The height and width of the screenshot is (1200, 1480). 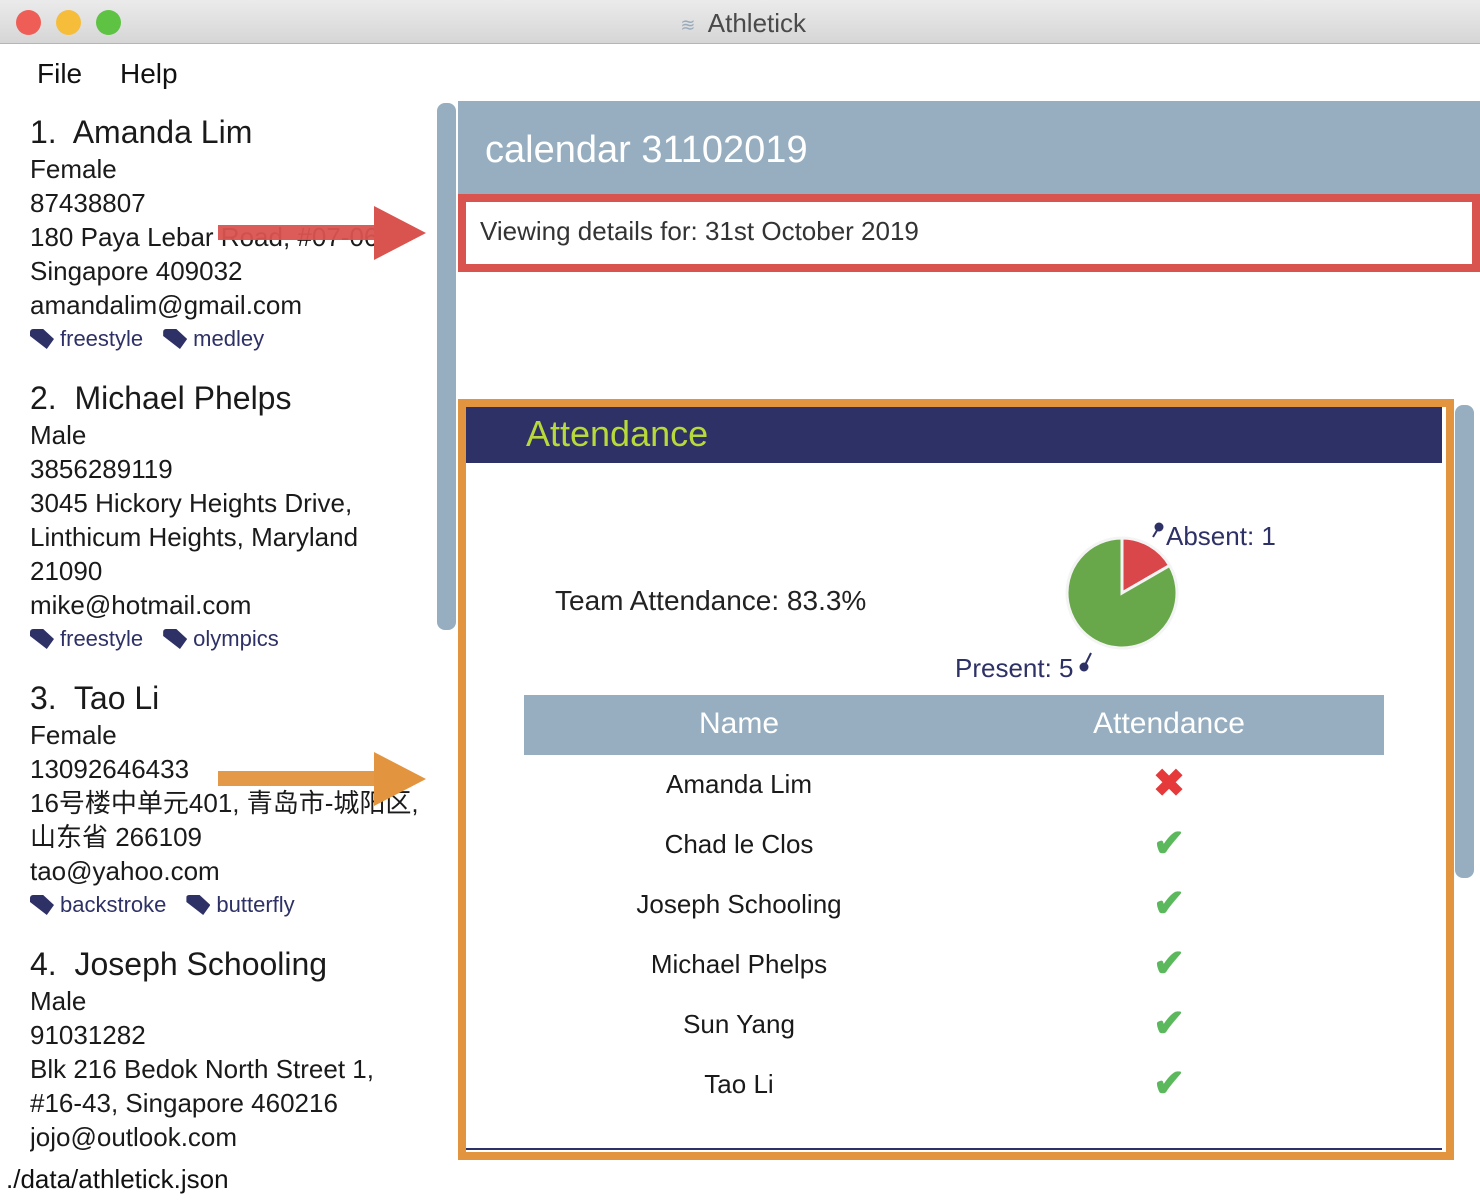 I want to click on title-bar: ≋ Athletick, so click(x=740, y=22).